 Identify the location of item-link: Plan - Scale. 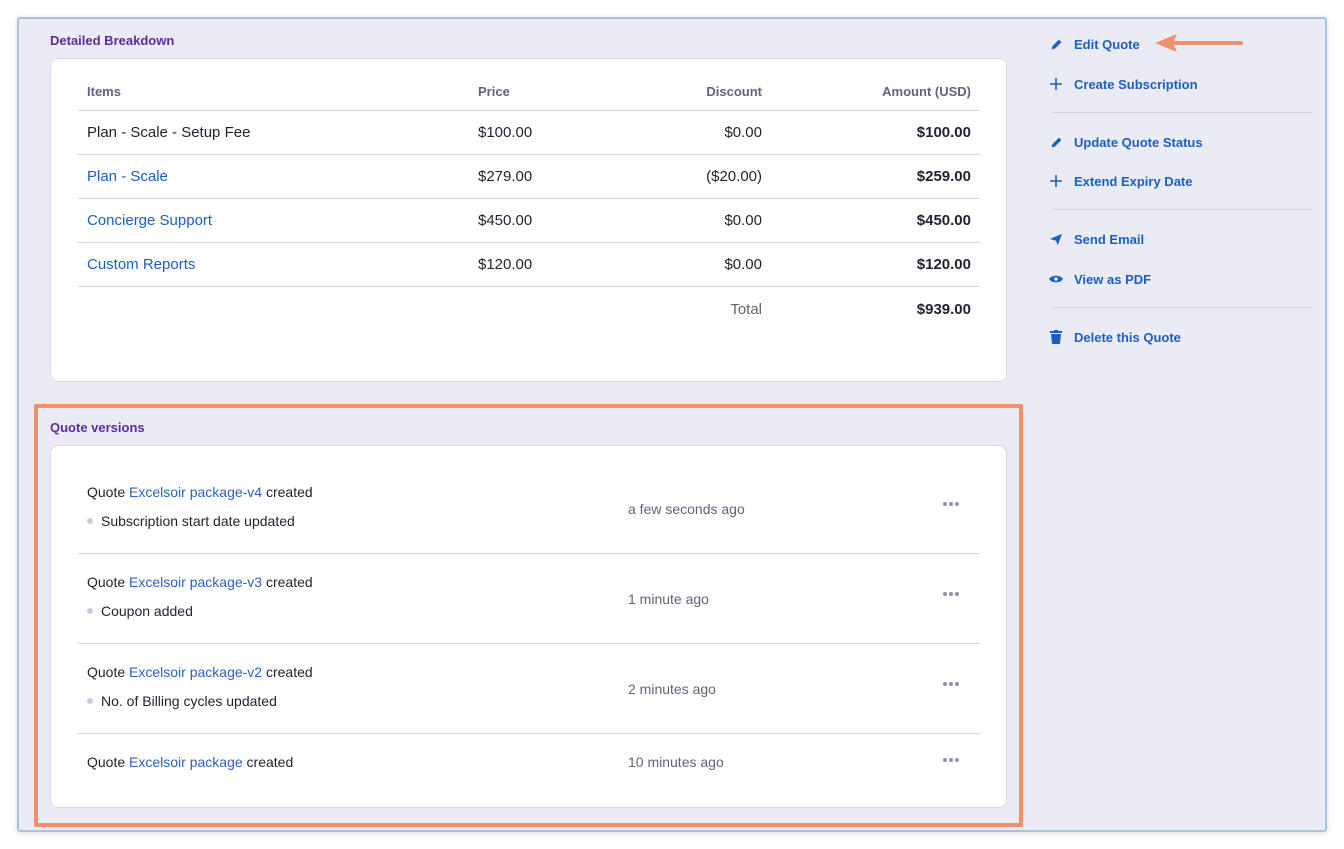
(278, 176).